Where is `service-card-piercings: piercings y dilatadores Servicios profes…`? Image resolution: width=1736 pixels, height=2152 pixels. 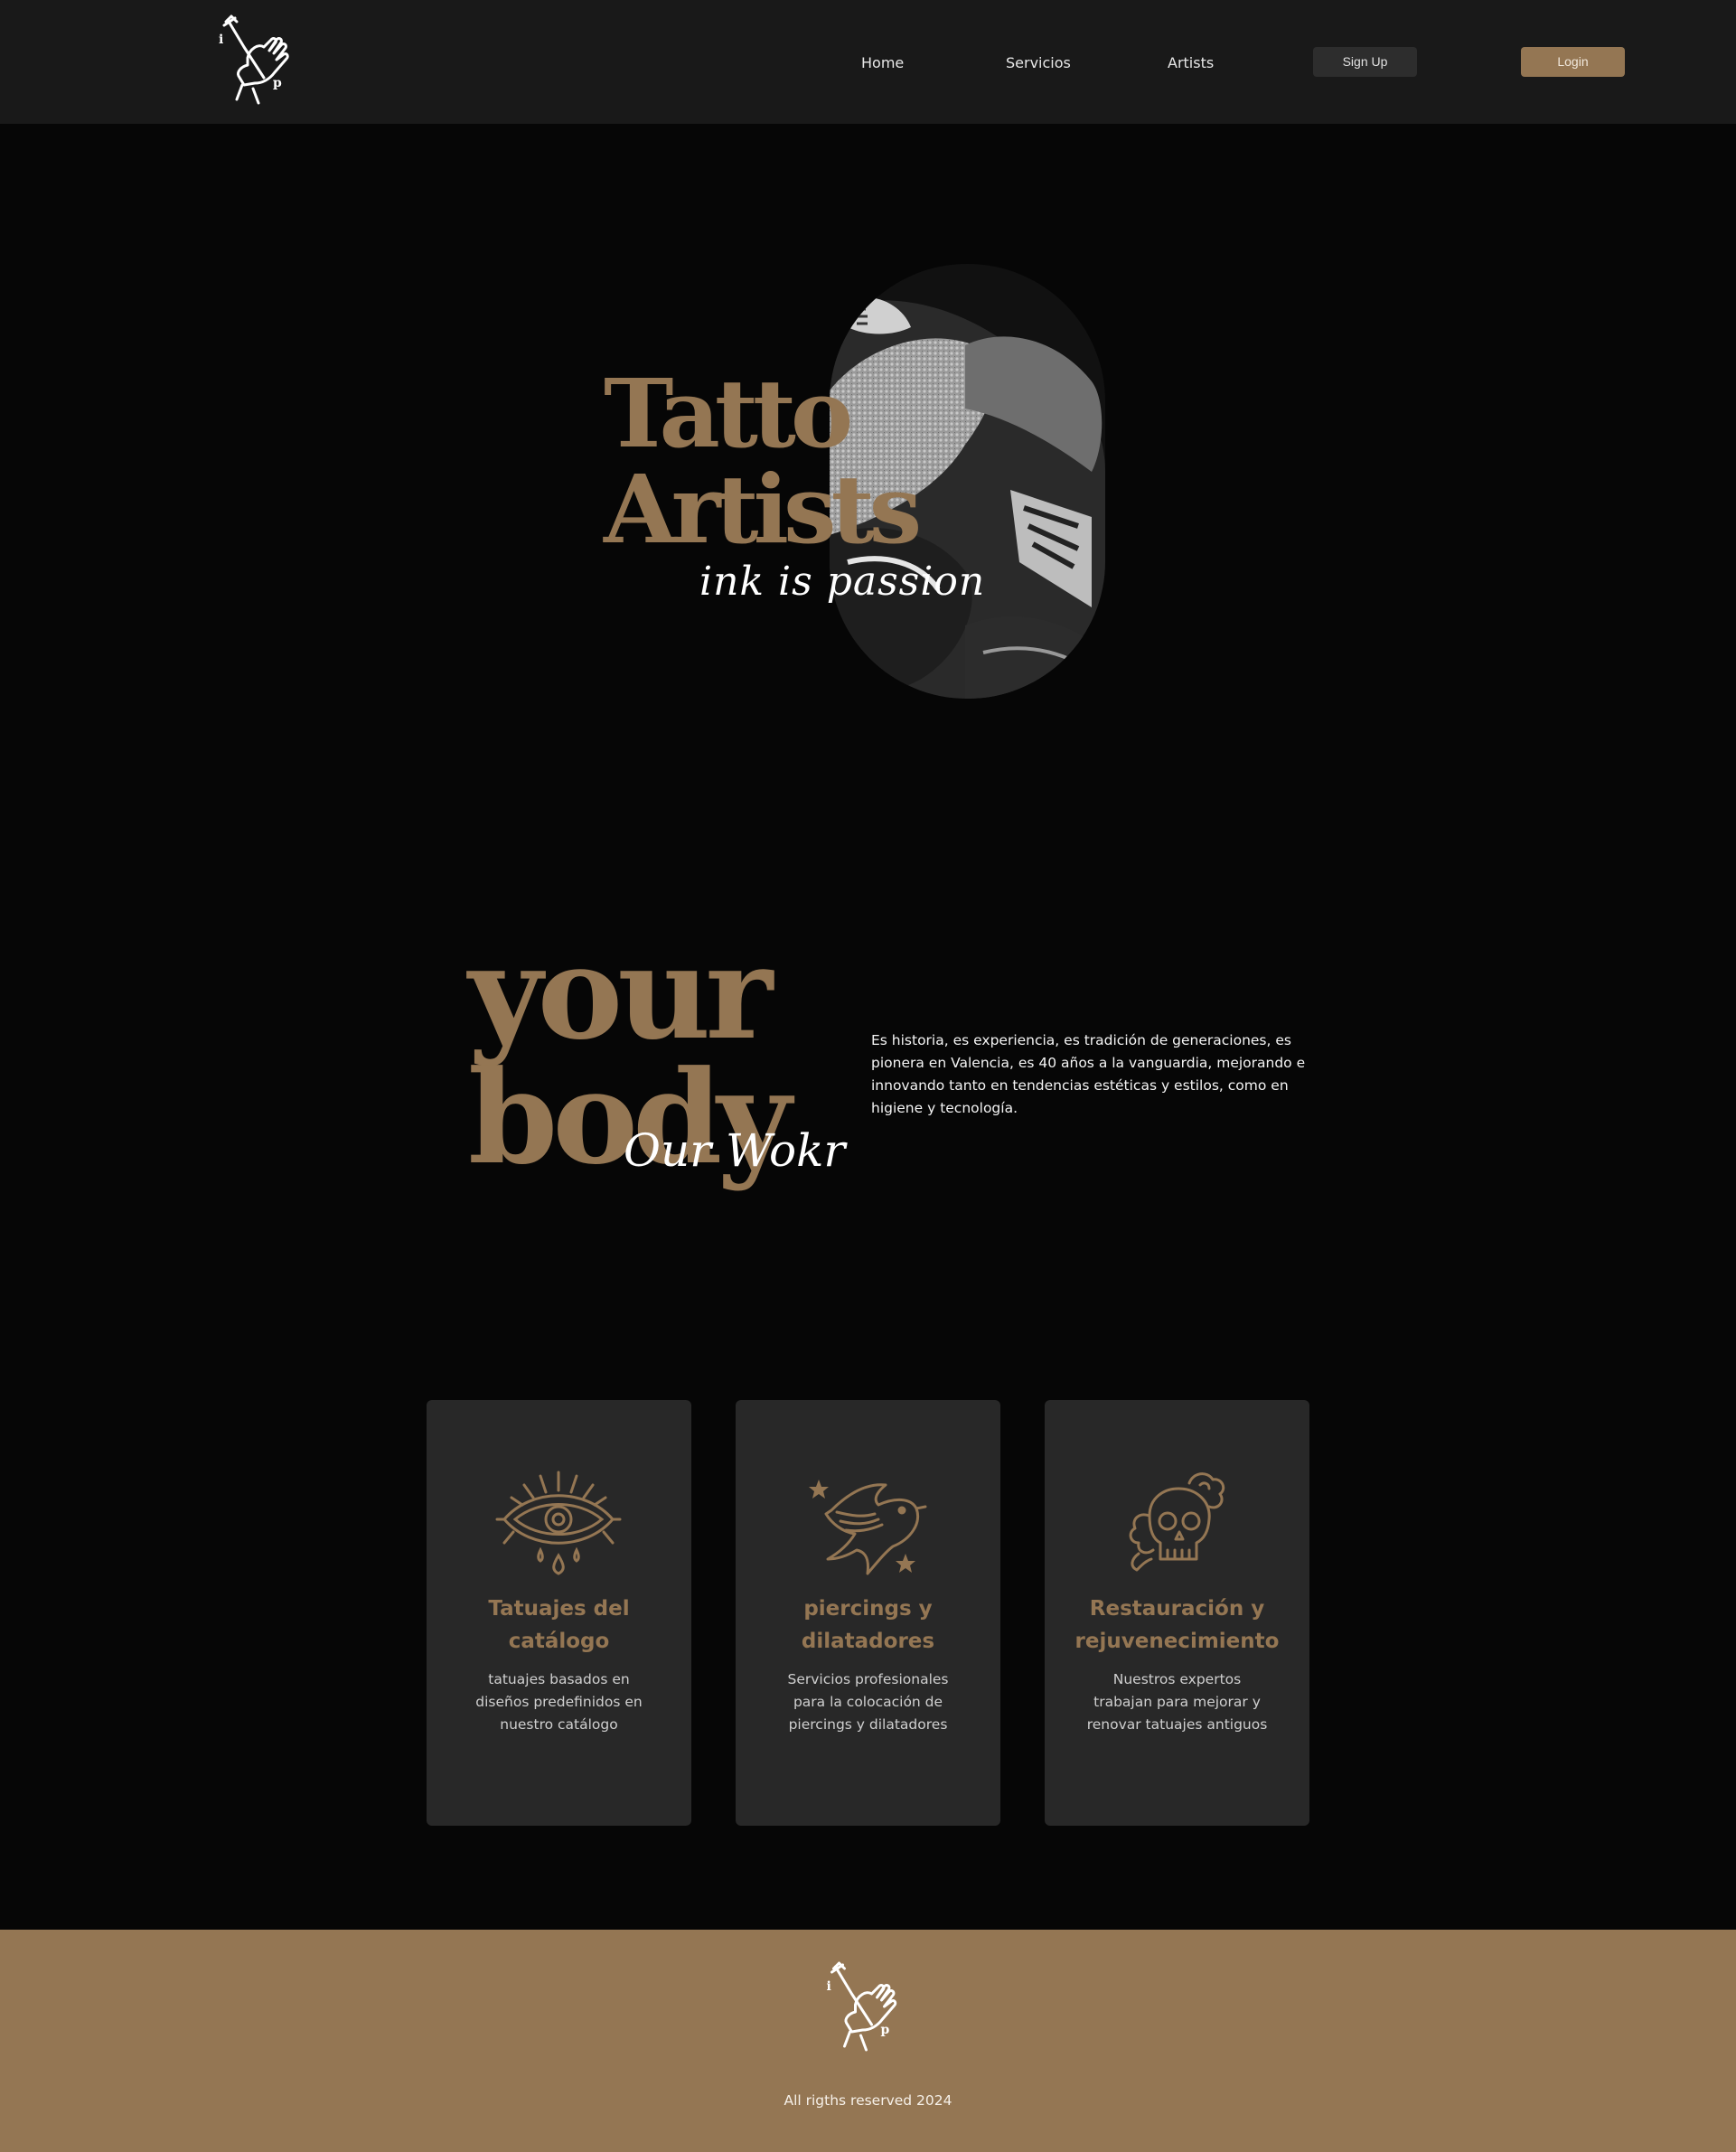 service-card-piercings: piercings y dilatadores Servicios profes… is located at coordinates (868, 1613).